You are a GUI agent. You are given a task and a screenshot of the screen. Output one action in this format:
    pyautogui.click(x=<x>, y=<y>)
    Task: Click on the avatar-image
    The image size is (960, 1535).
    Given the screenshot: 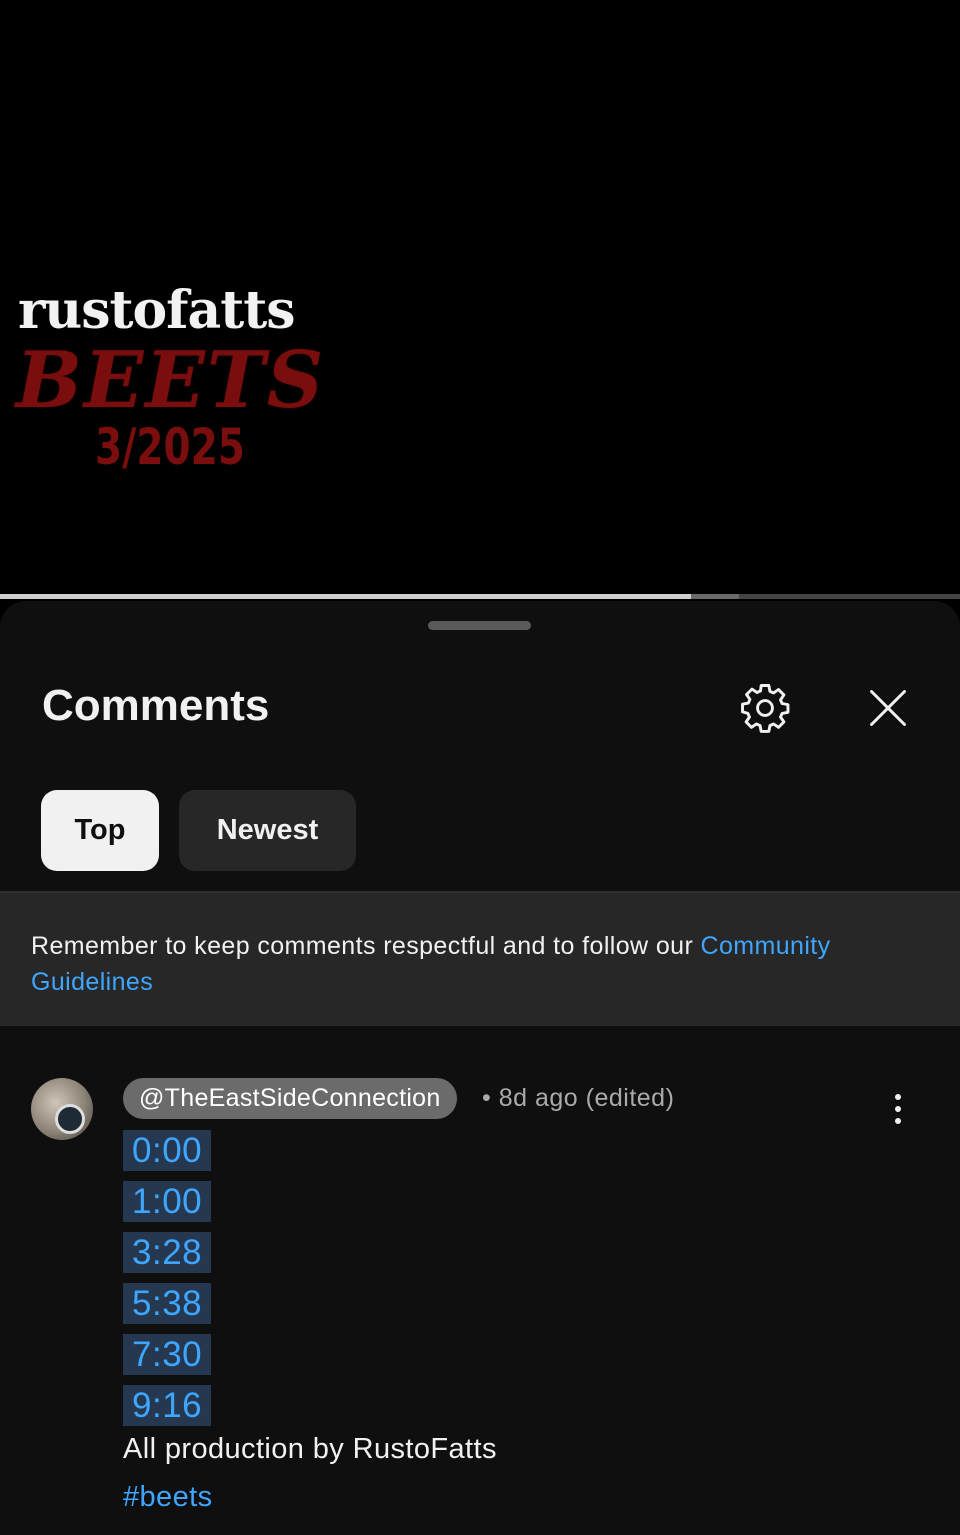 What is the action you would take?
    pyautogui.click(x=70, y=1119)
    